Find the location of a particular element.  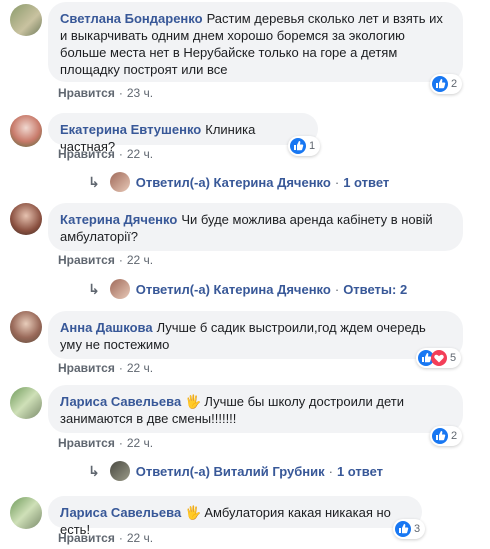

reactions-badge: 5 is located at coordinates (439, 358).